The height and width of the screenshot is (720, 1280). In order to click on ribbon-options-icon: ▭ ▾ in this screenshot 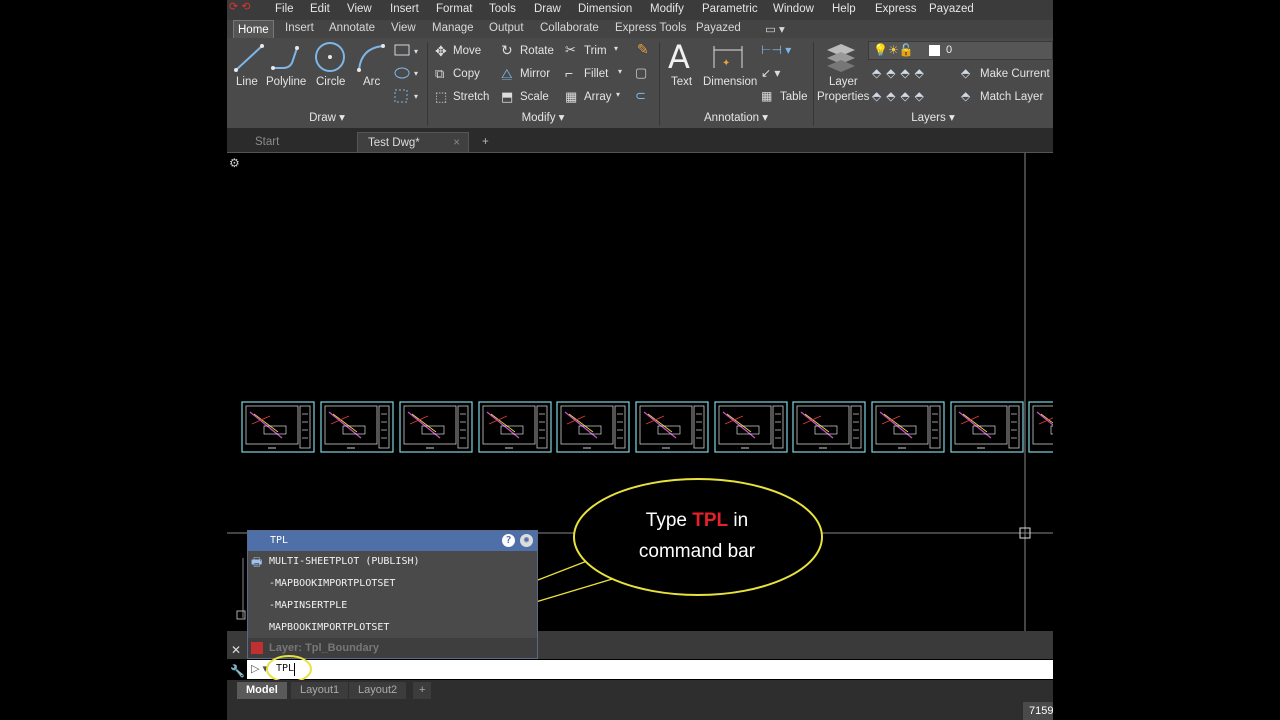, I will do `click(775, 29)`.